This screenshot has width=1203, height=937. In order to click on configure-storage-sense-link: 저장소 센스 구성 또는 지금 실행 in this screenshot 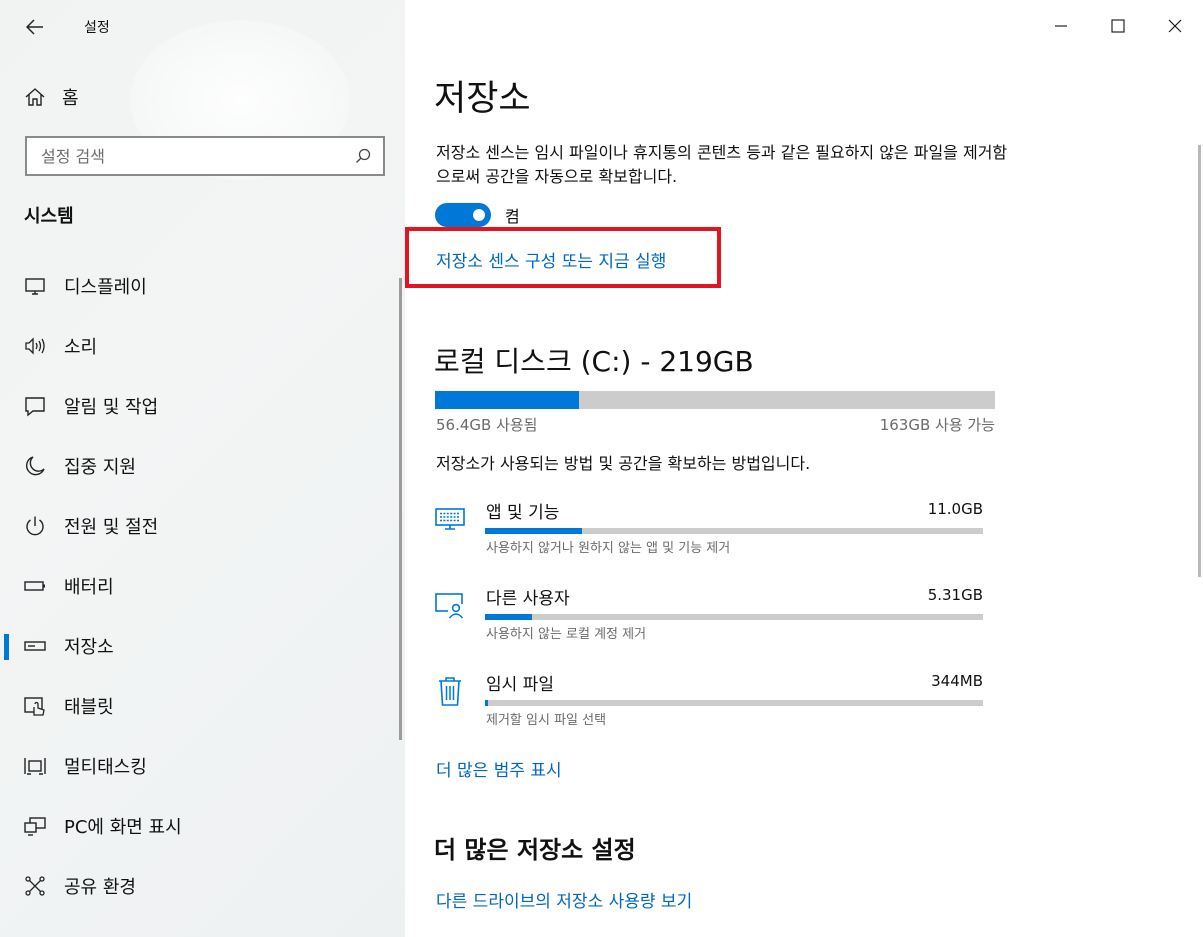, I will do `click(551, 259)`.